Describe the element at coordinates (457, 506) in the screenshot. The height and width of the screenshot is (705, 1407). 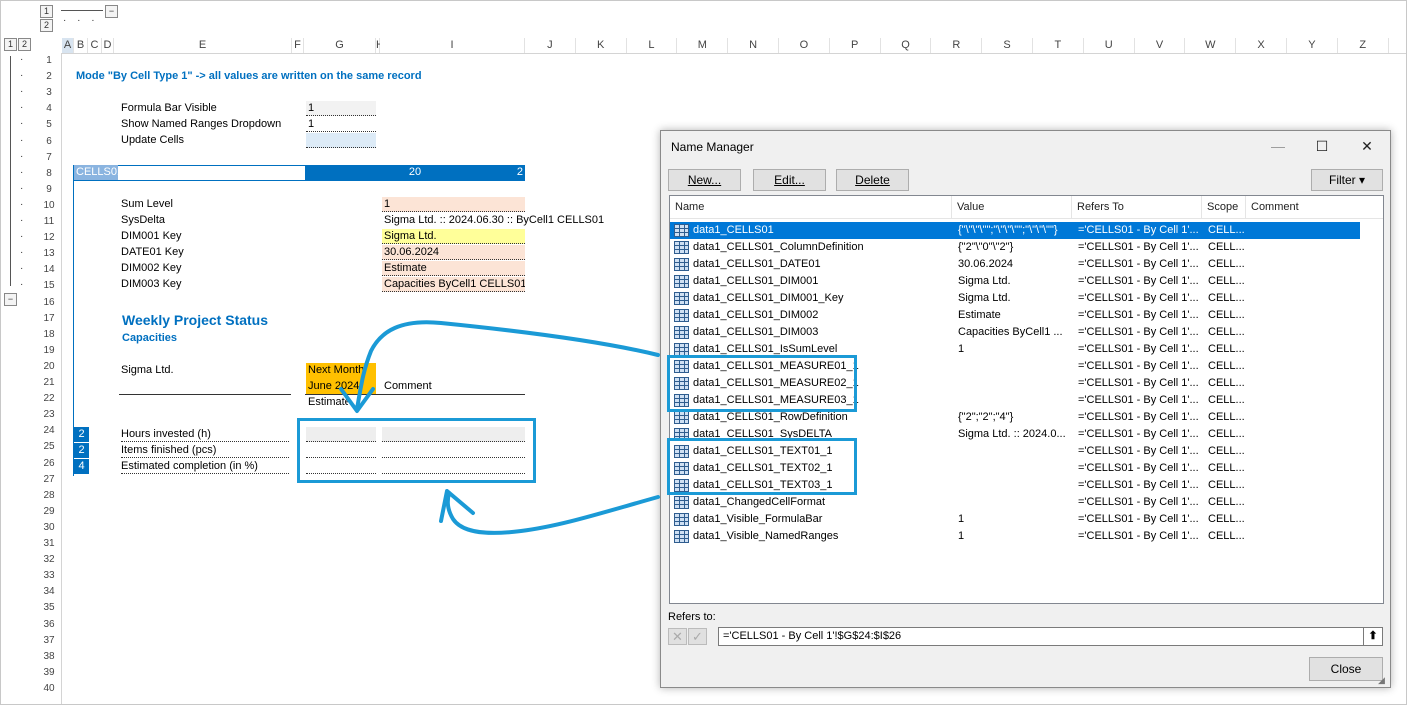
I see `arrow-head-range` at that location.